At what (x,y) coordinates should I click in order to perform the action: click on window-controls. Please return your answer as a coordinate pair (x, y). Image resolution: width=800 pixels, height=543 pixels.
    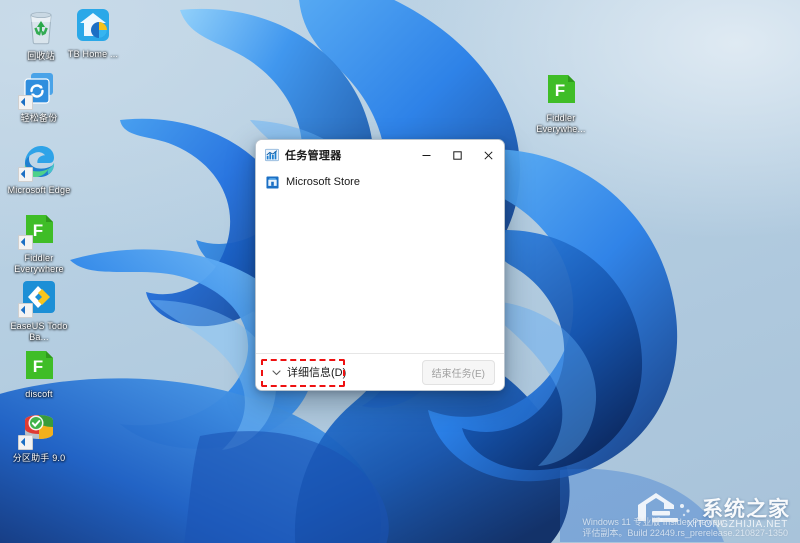
    Looking at the image, I should click on (457, 155).